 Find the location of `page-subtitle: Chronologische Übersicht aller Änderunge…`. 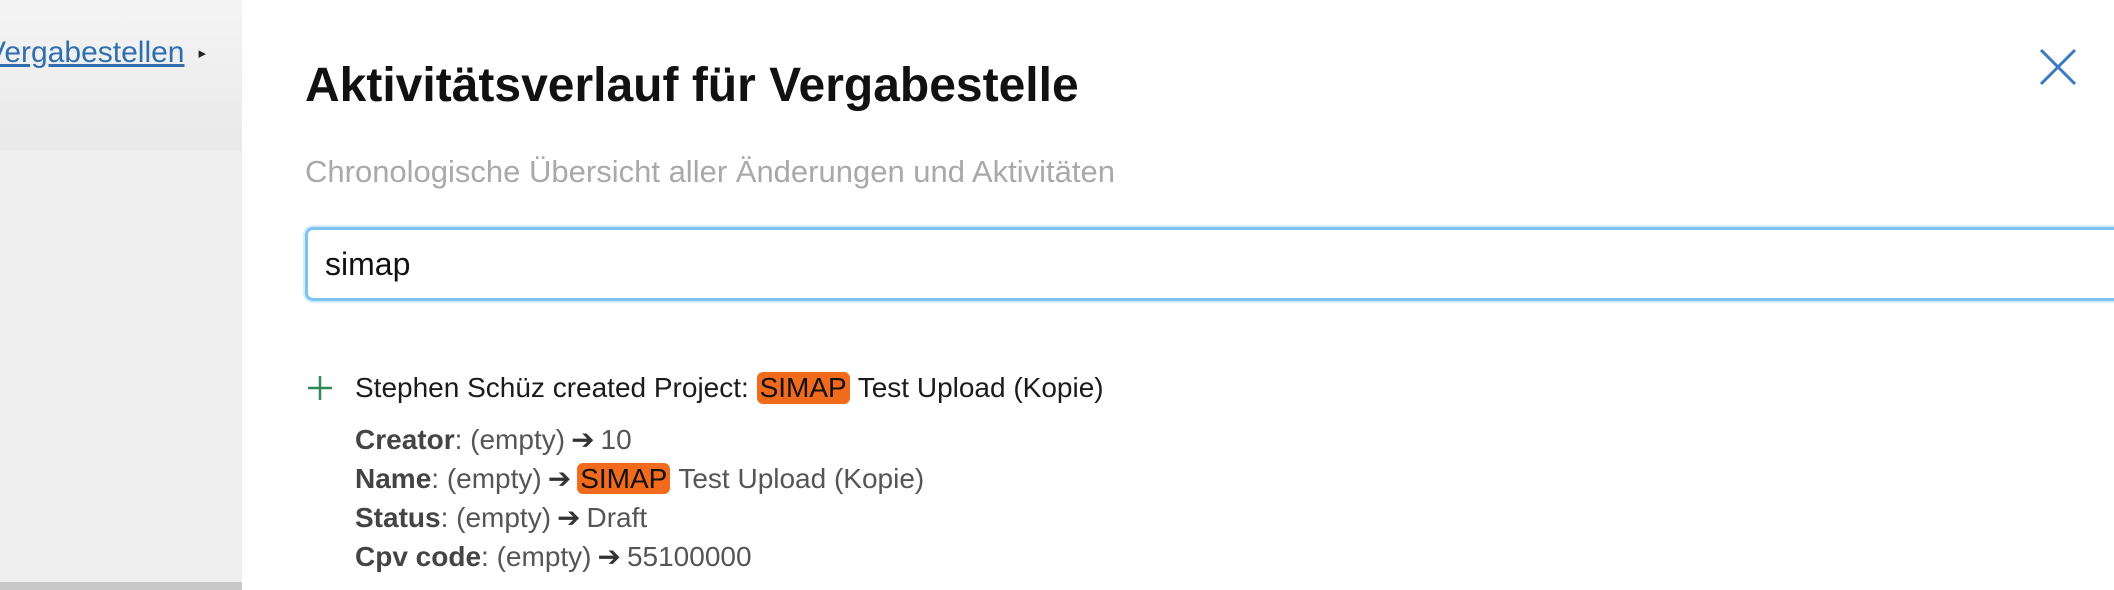

page-subtitle: Chronologische Übersicht aller Änderunge… is located at coordinates (710, 171).